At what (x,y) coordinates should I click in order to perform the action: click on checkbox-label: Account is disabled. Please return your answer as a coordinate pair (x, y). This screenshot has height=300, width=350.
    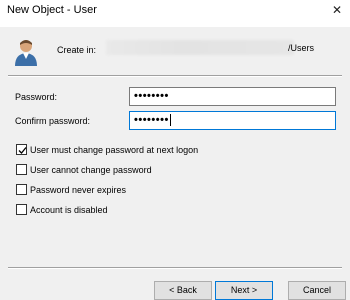
    Looking at the image, I should click on (69, 209).